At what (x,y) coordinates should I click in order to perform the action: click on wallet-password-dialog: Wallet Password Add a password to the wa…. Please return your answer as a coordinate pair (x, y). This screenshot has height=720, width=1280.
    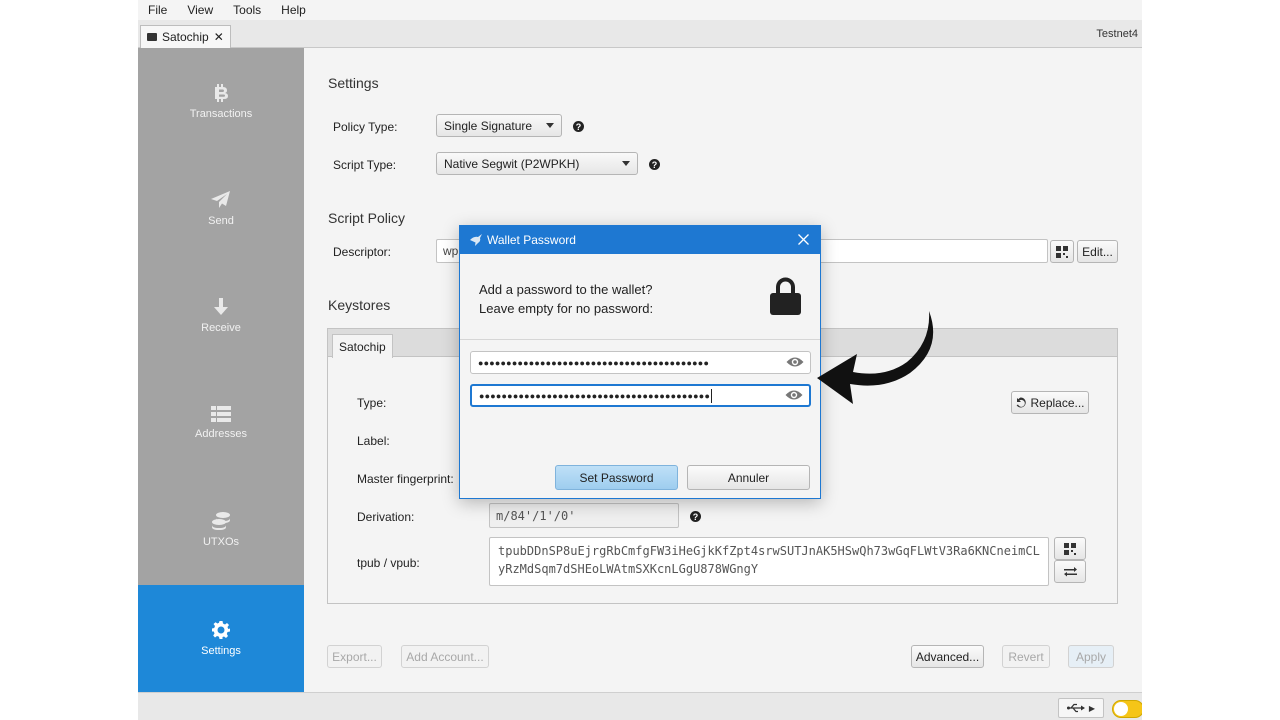
    Looking at the image, I should click on (640, 362).